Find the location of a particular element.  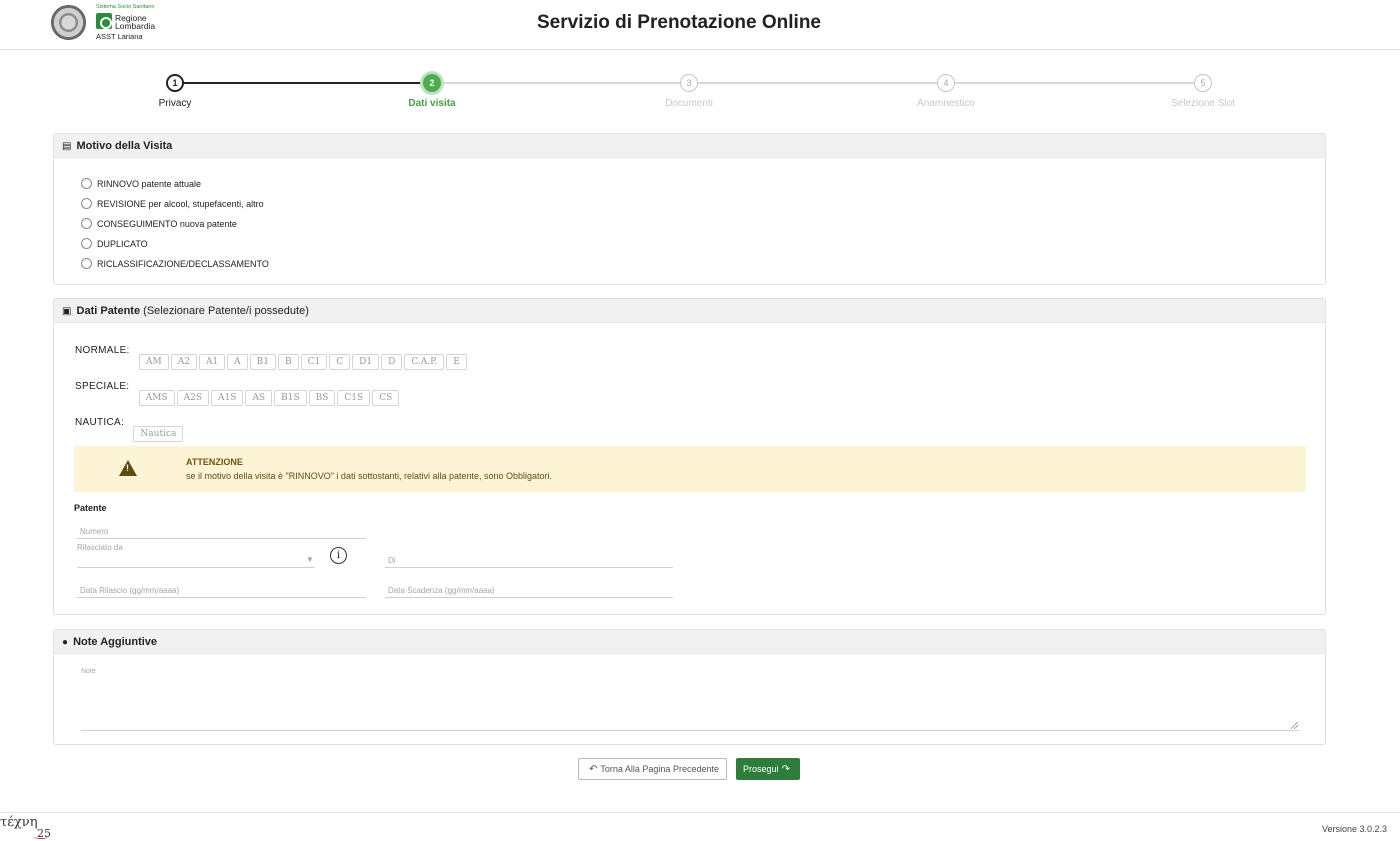

radio-label: RINNOVO patente attuale is located at coordinates (149, 184).